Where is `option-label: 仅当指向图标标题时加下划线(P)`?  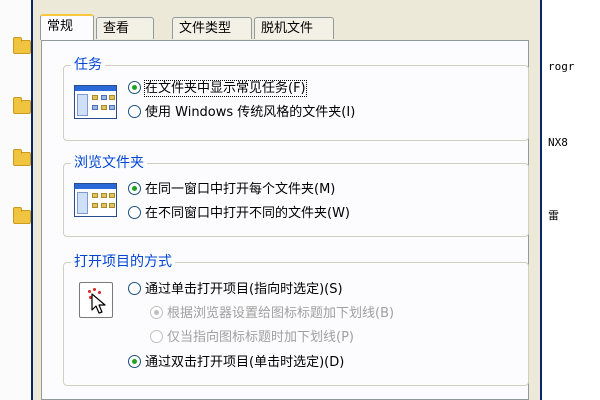
option-label: 仅当指向图标标题时加下划线(P) is located at coordinates (260, 337).